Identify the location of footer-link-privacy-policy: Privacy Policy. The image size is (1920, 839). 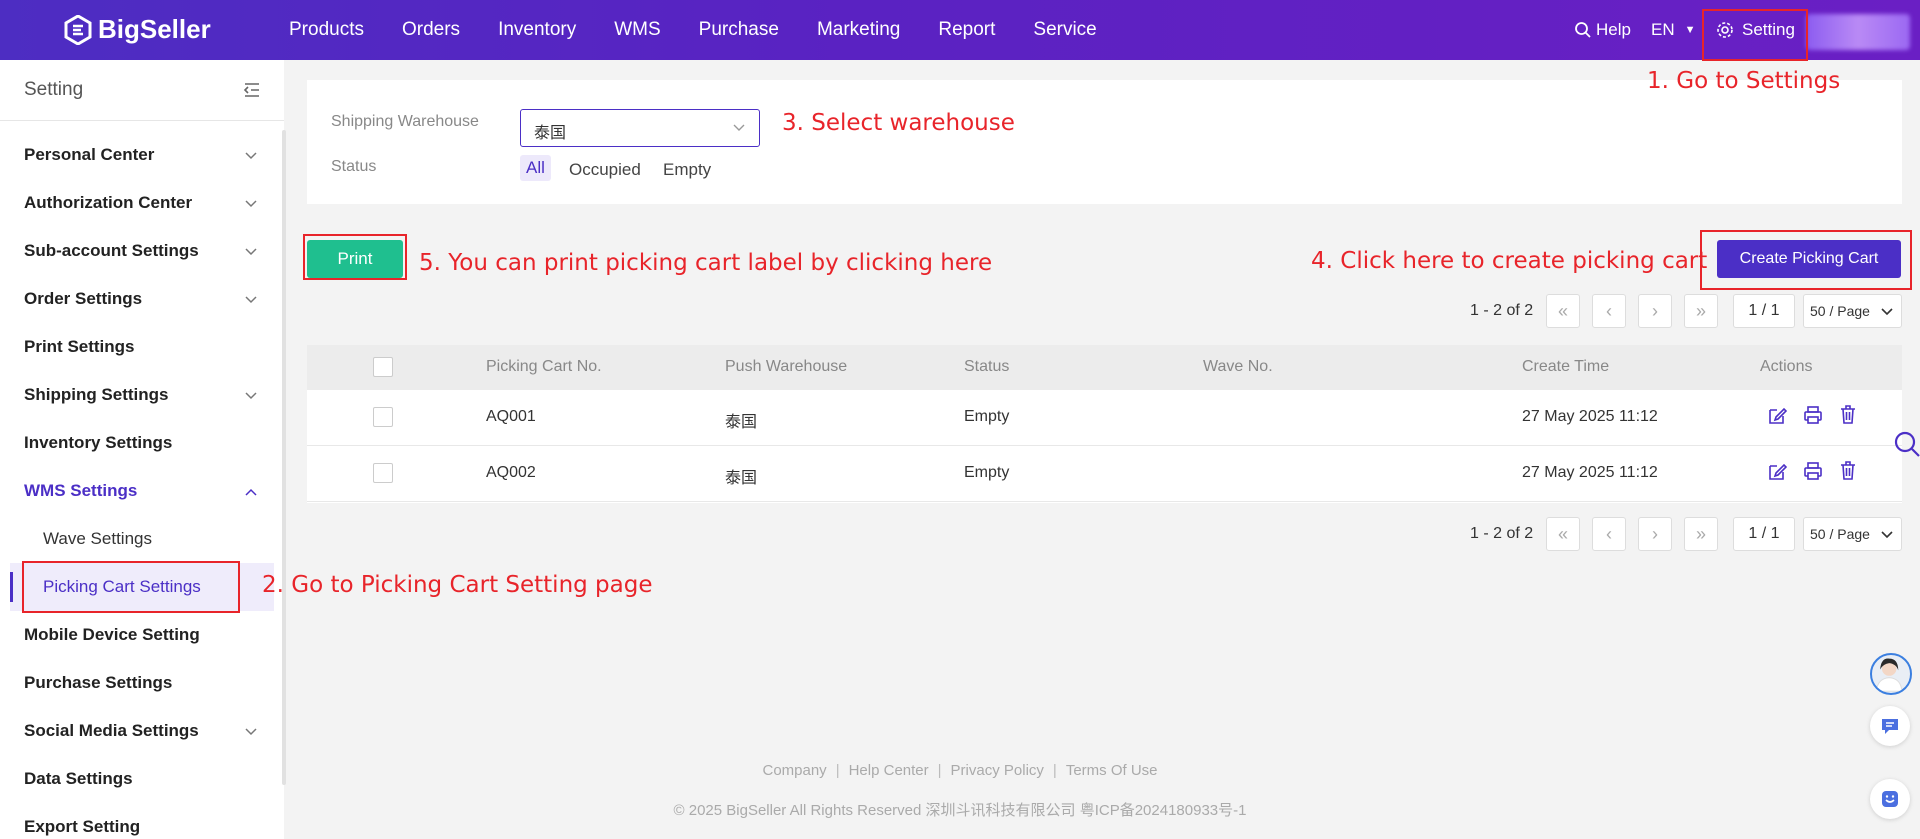
(997, 770).